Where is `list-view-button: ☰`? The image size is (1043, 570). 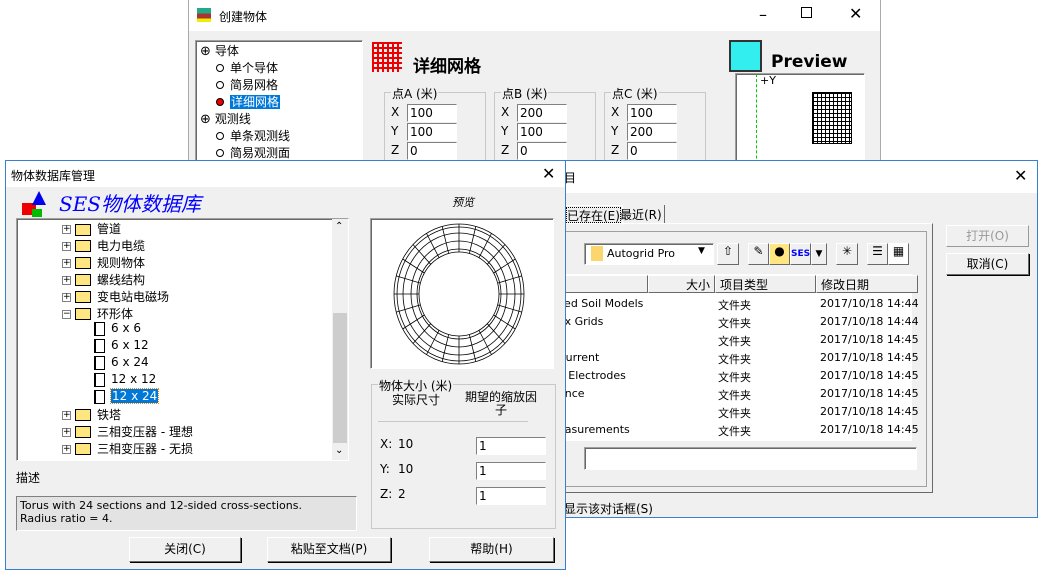
list-view-button: ☰ is located at coordinates (877, 254).